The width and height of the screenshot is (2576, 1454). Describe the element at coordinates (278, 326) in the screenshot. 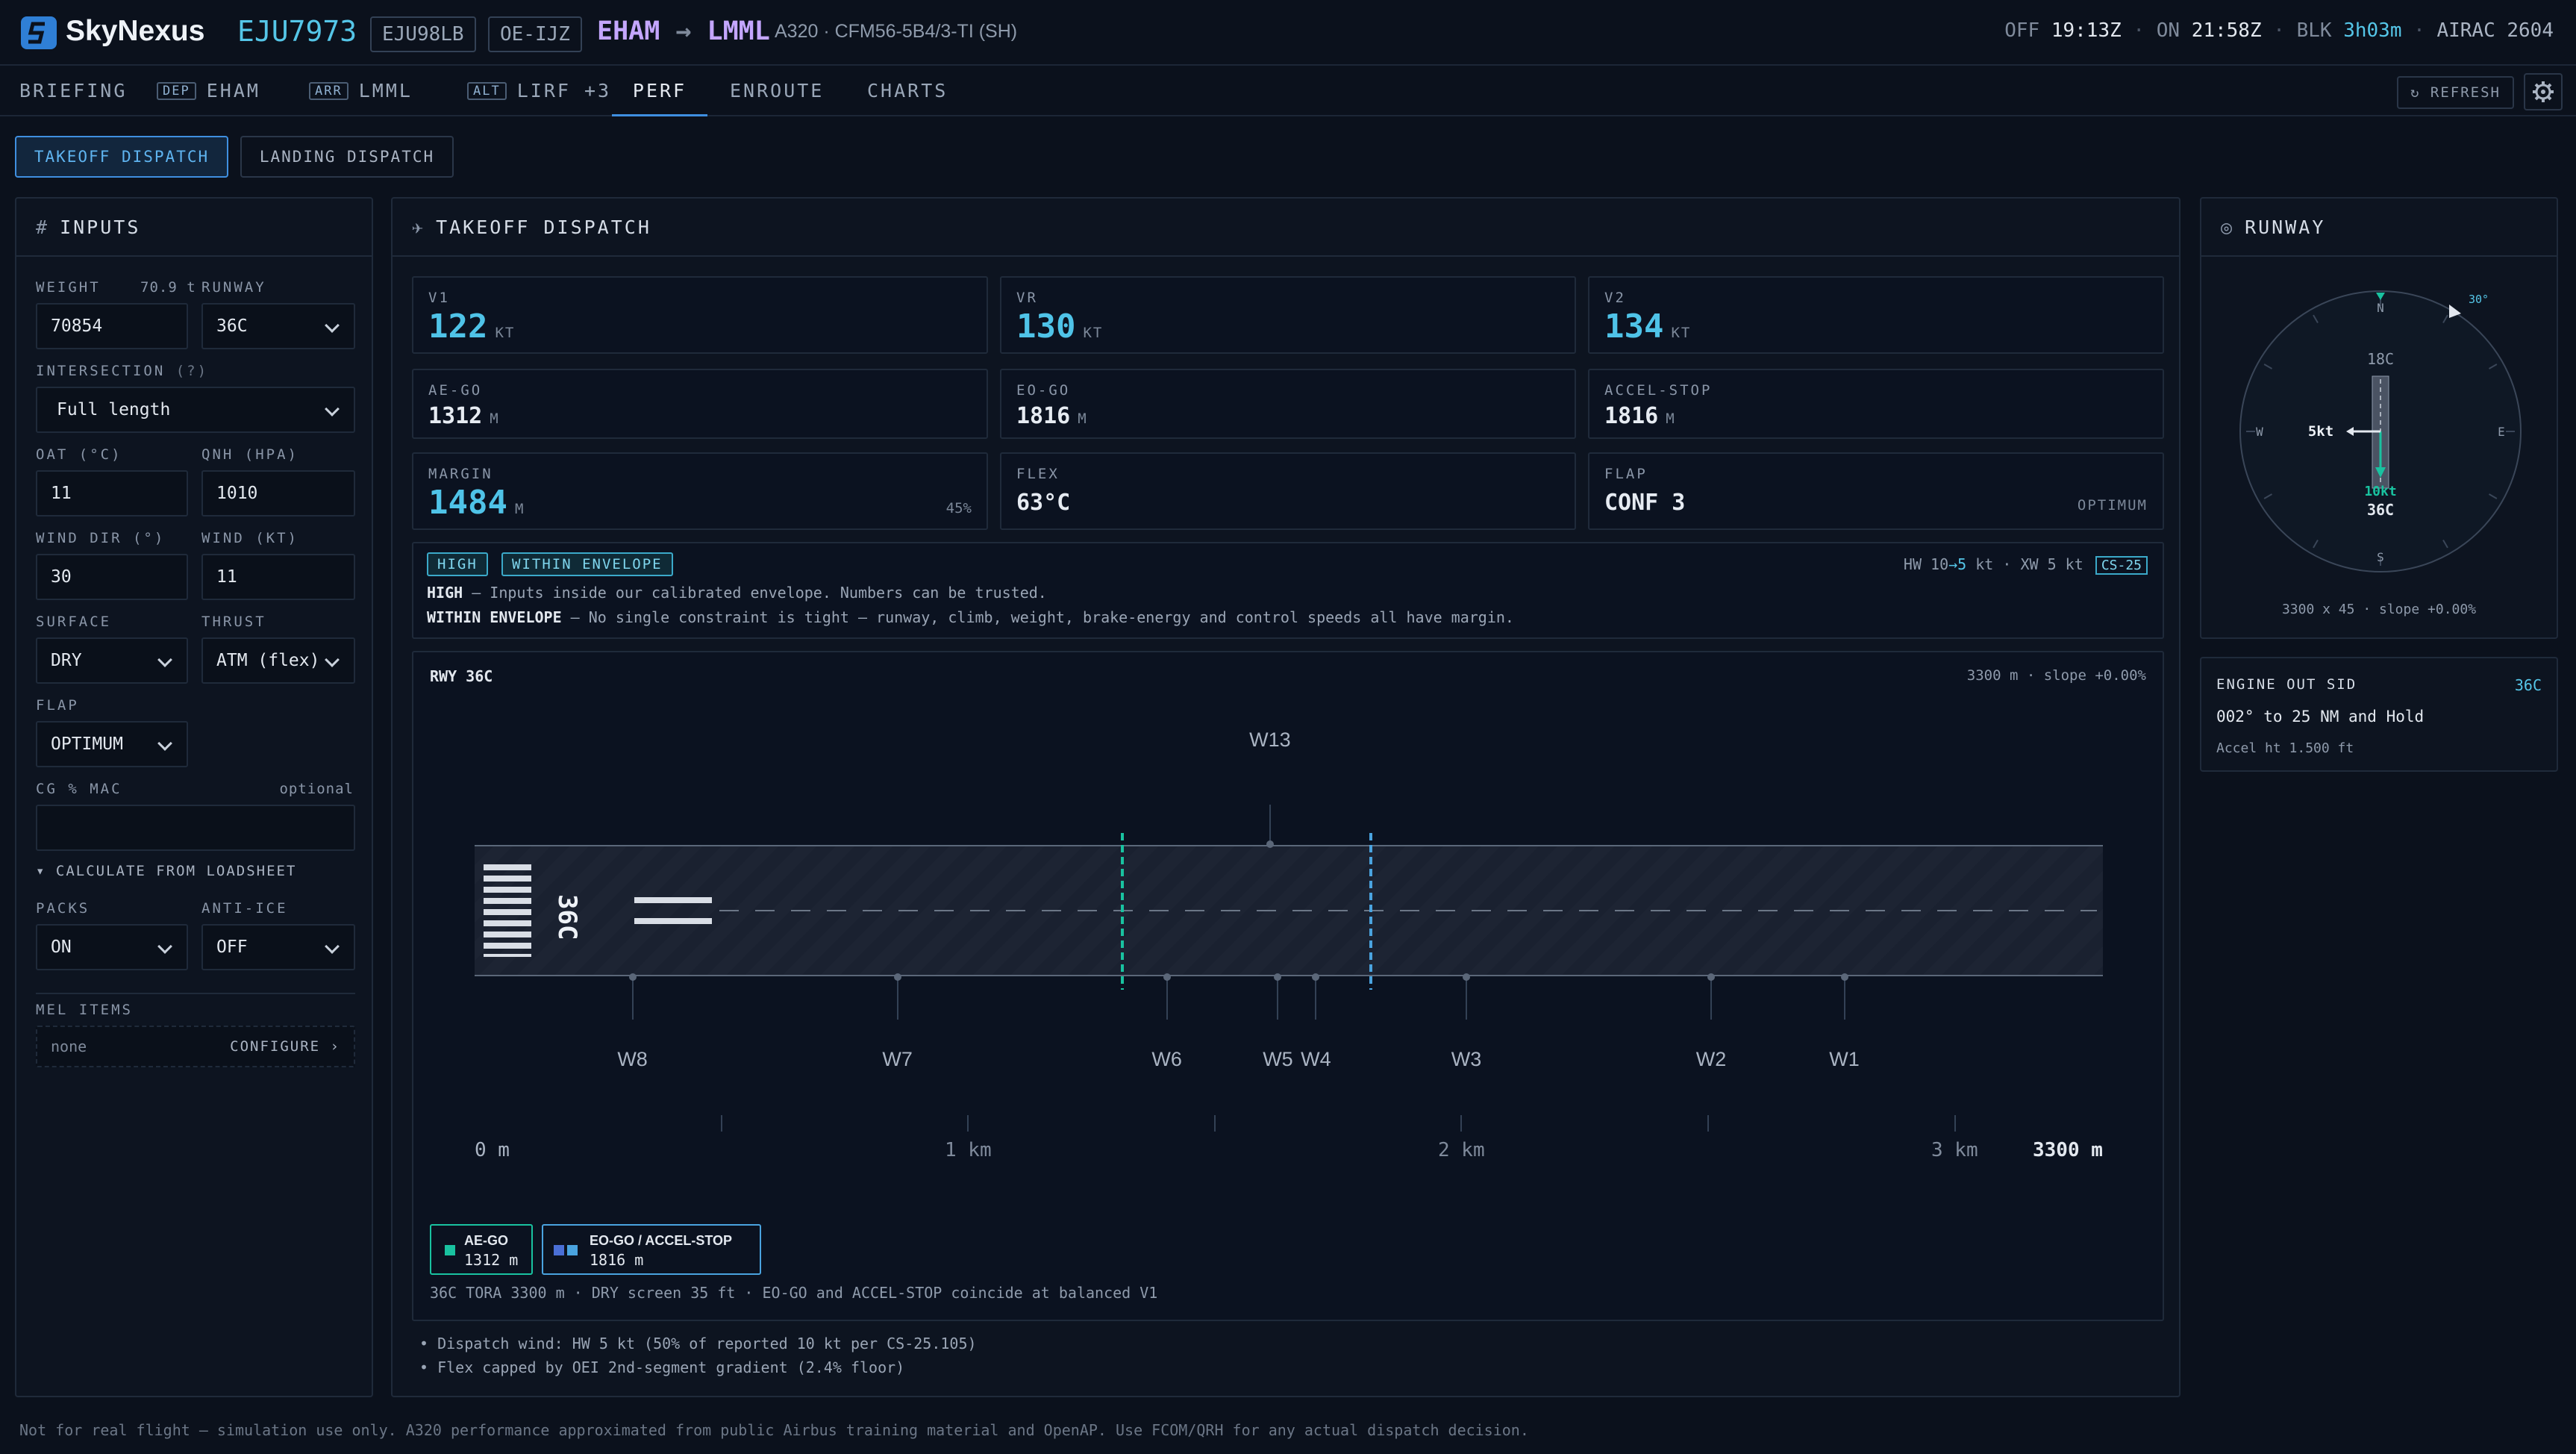

I see `runway-select: 36C` at that location.